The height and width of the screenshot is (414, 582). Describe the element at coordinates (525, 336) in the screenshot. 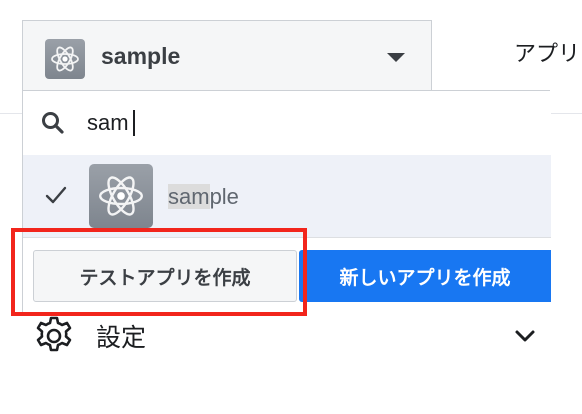

I see `chevron-down-icon` at that location.